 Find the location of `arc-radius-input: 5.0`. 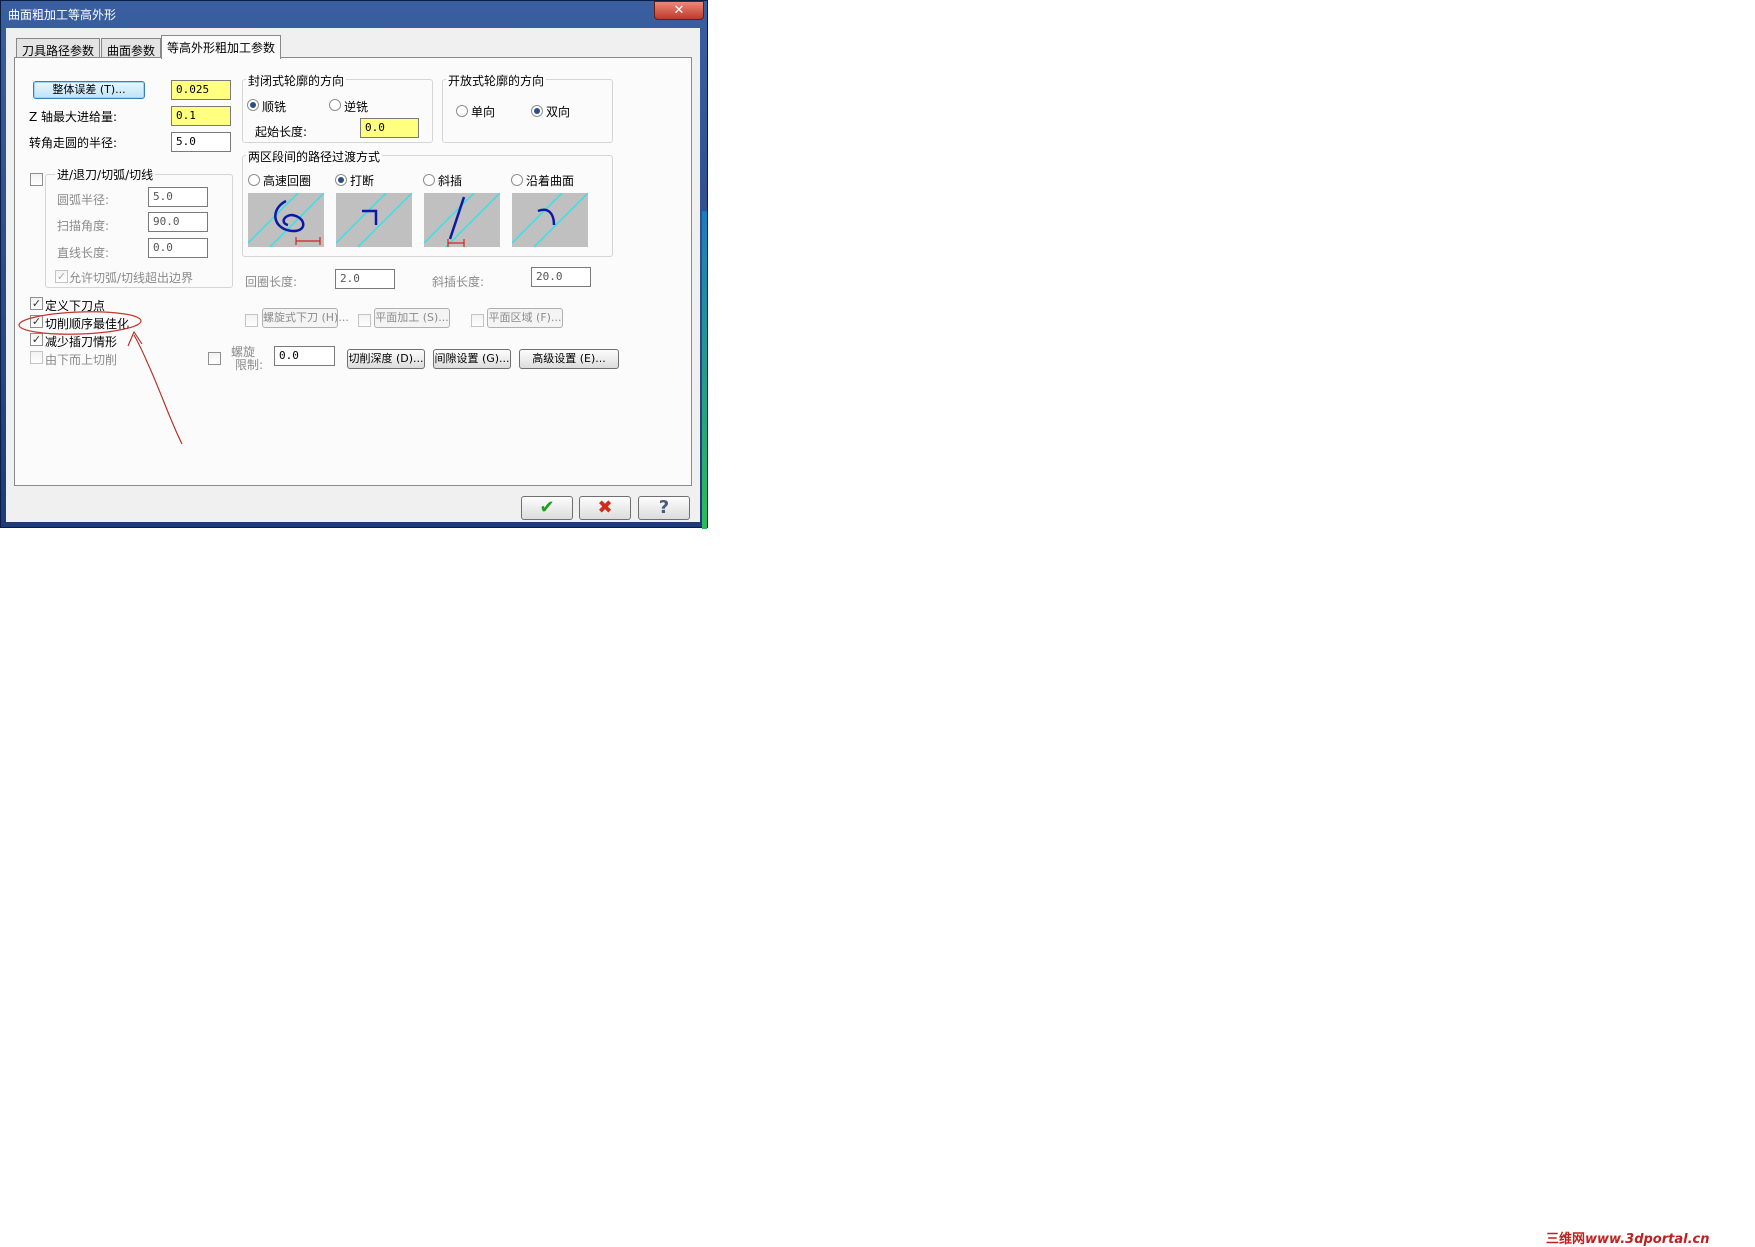

arc-radius-input: 5.0 is located at coordinates (178, 197).